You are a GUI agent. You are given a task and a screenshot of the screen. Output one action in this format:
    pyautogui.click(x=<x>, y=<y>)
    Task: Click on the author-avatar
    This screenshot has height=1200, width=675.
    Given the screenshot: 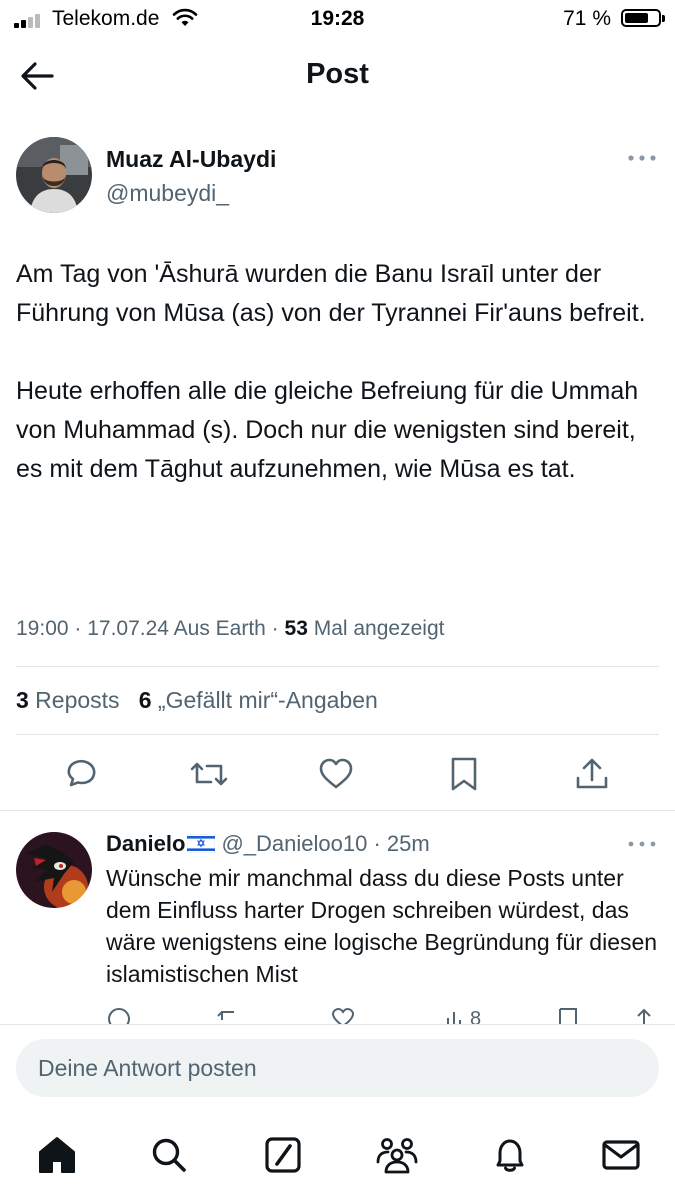 What is the action you would take?
    pyautogui.click(x=54, y=175)
    